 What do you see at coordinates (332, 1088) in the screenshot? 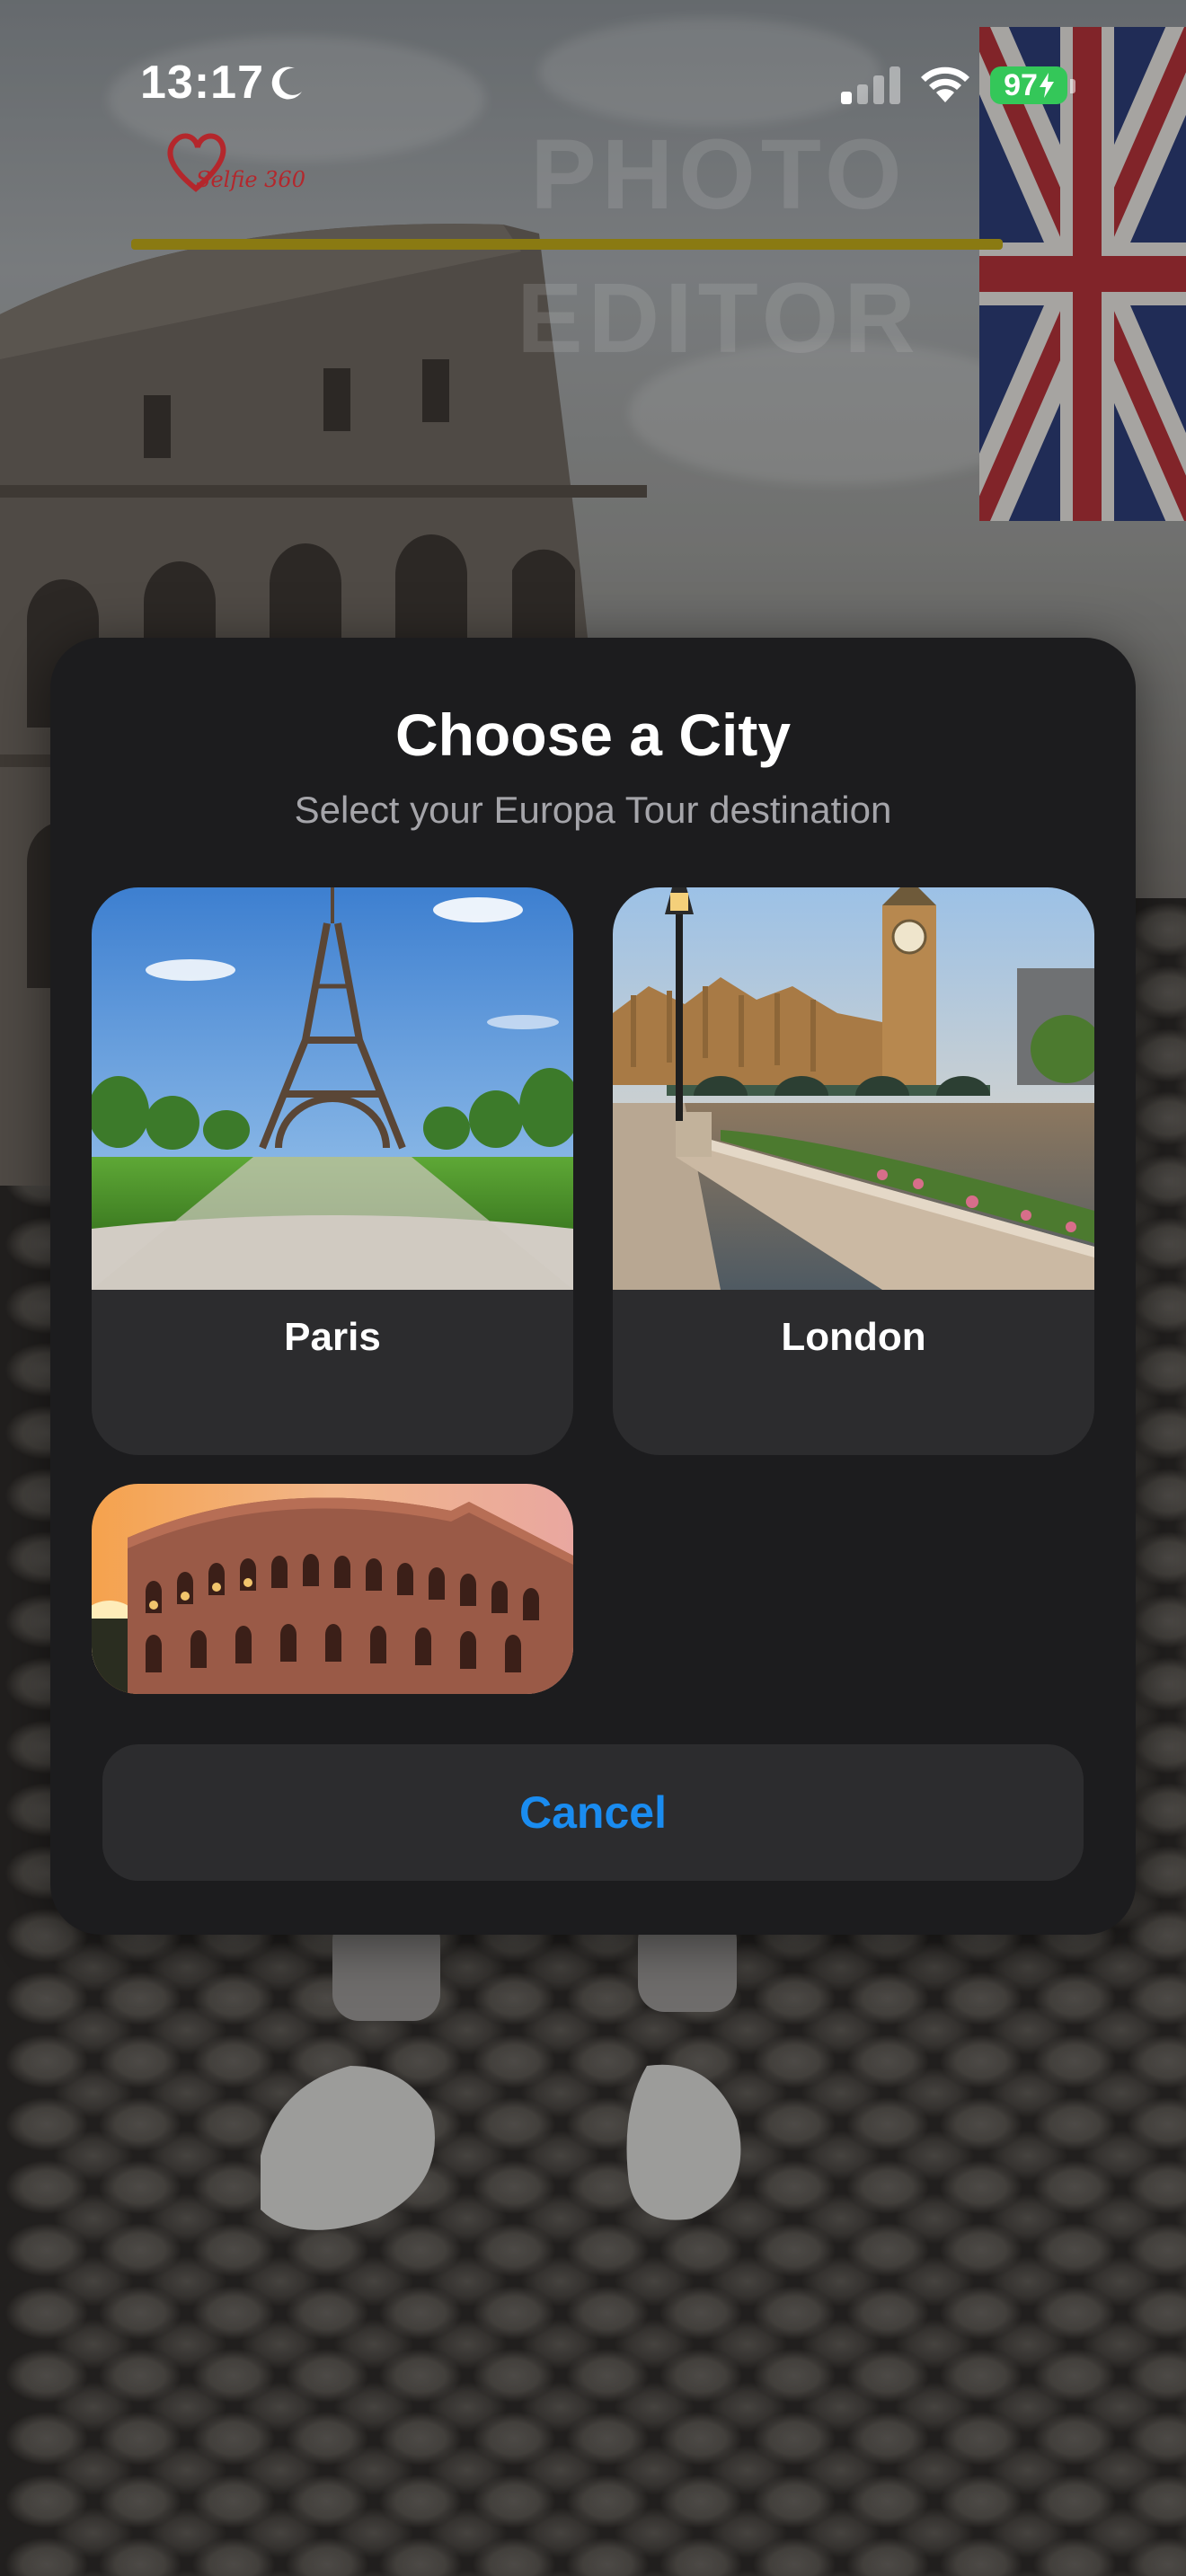
I see `eiffel-tower-photo` at bounding box center [332, 1088].